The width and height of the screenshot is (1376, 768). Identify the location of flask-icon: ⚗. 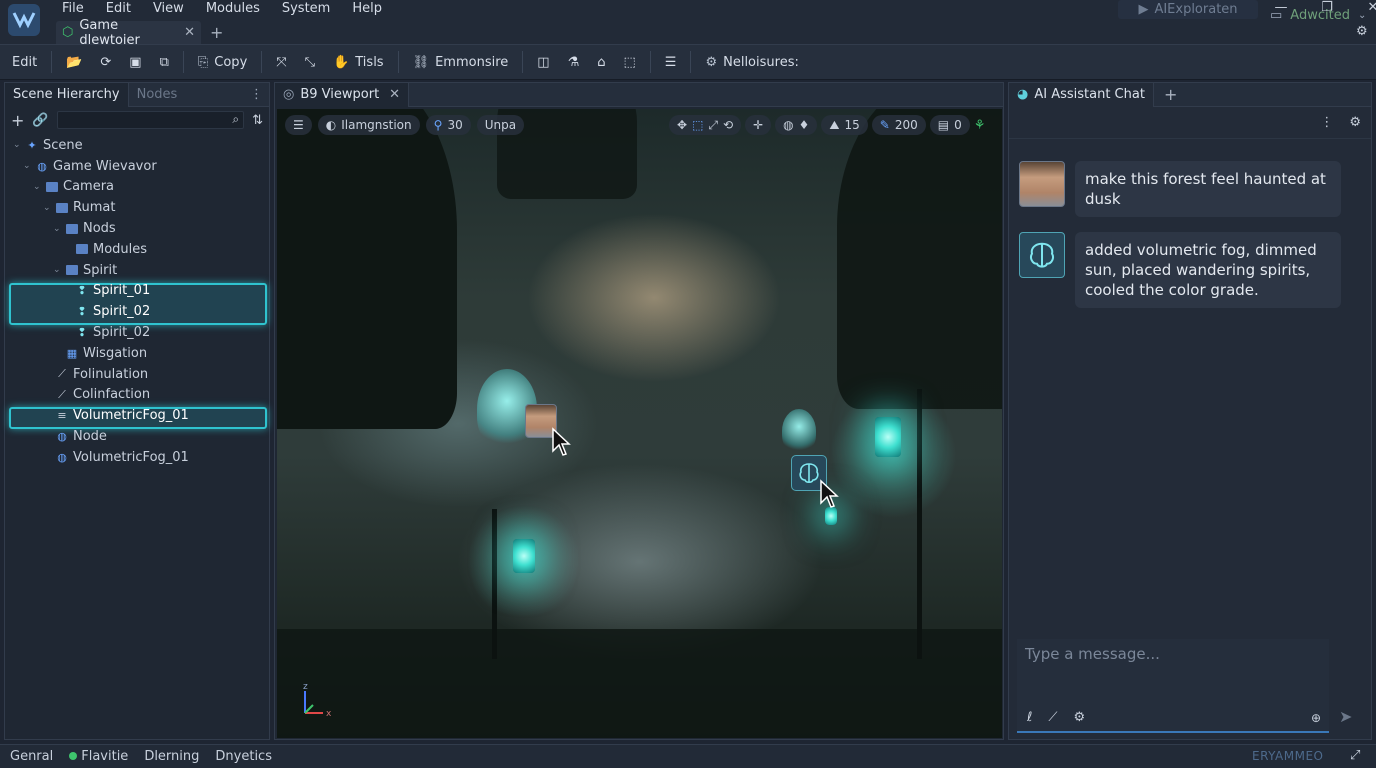
(574, 62).